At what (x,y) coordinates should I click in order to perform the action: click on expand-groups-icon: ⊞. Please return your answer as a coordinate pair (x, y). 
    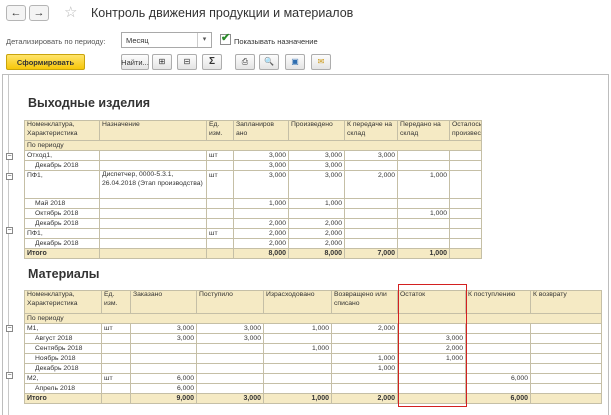
    Looking at the image, I should click on (162, 61).